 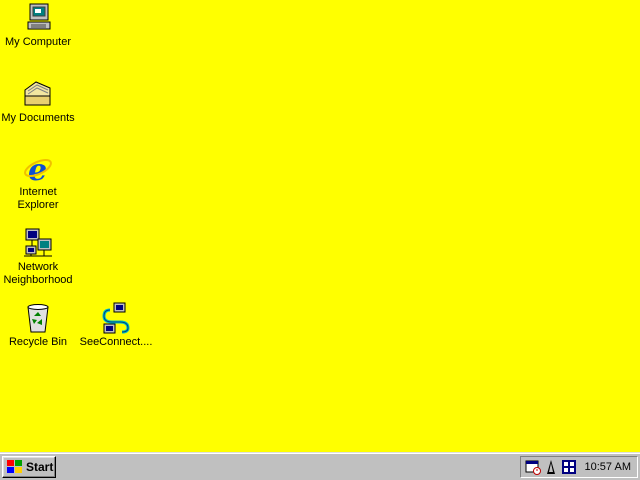 I want to click on windows-logo-icon, so click(x=14, y=466).